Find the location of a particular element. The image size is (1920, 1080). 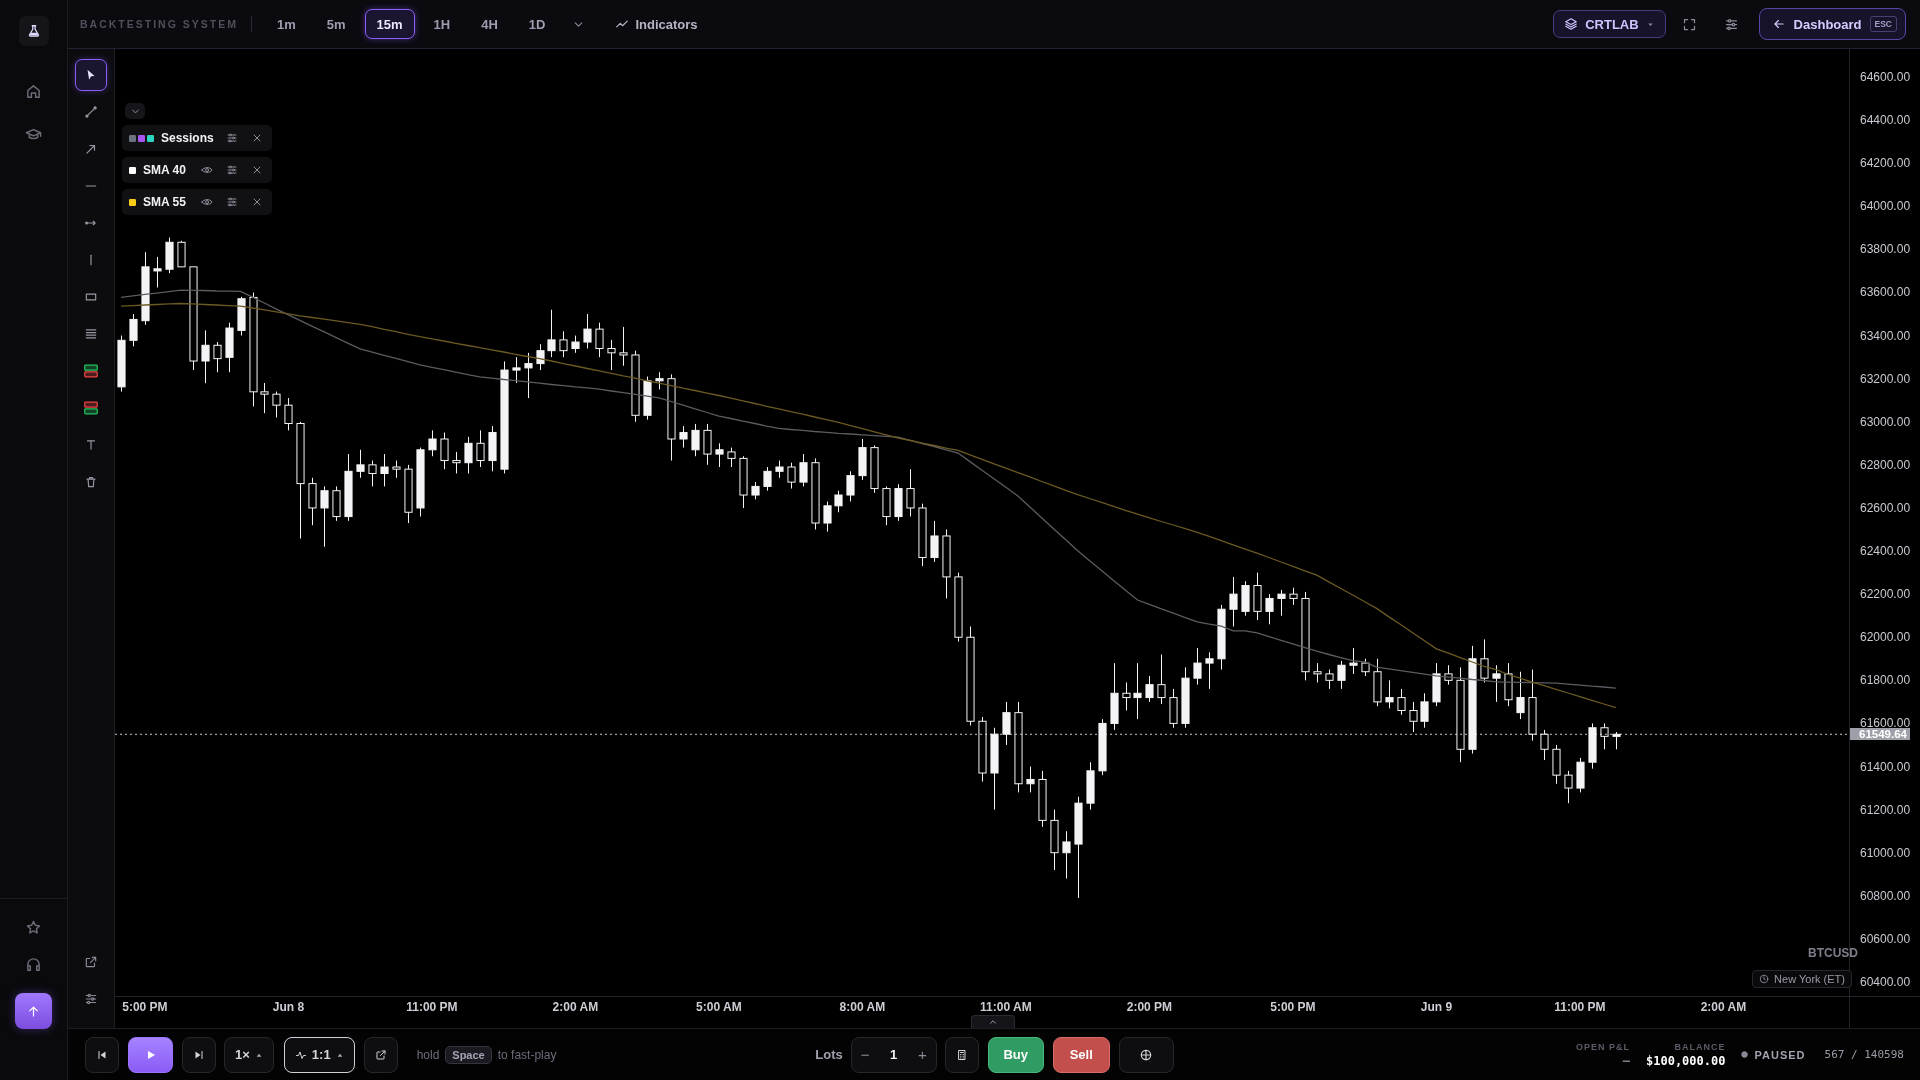

clock-icon is located at coordinates (1764, 979).